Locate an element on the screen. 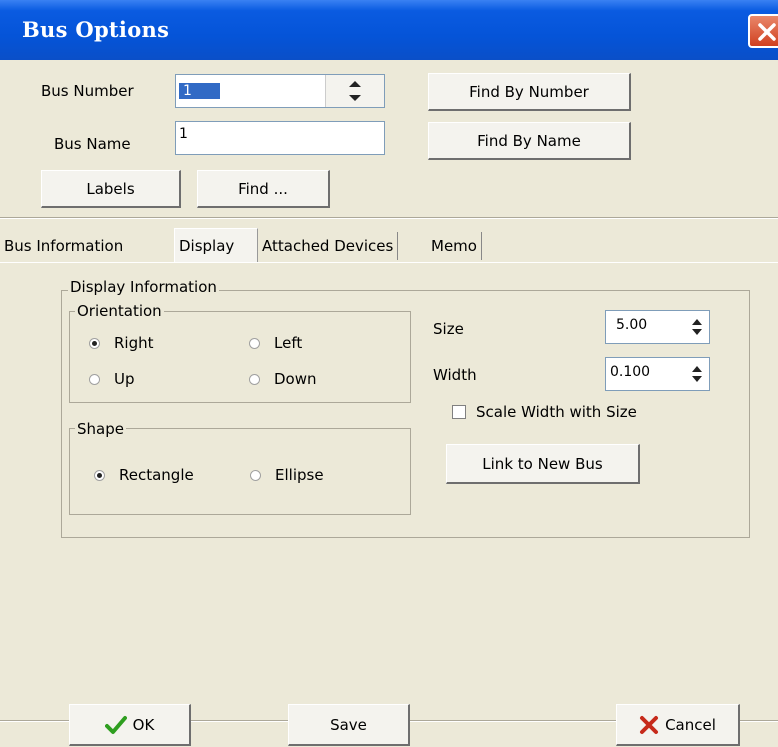 The width and height of the screenshot is (778, 747). bus-number-stepper is located at coordinates (354, 91).